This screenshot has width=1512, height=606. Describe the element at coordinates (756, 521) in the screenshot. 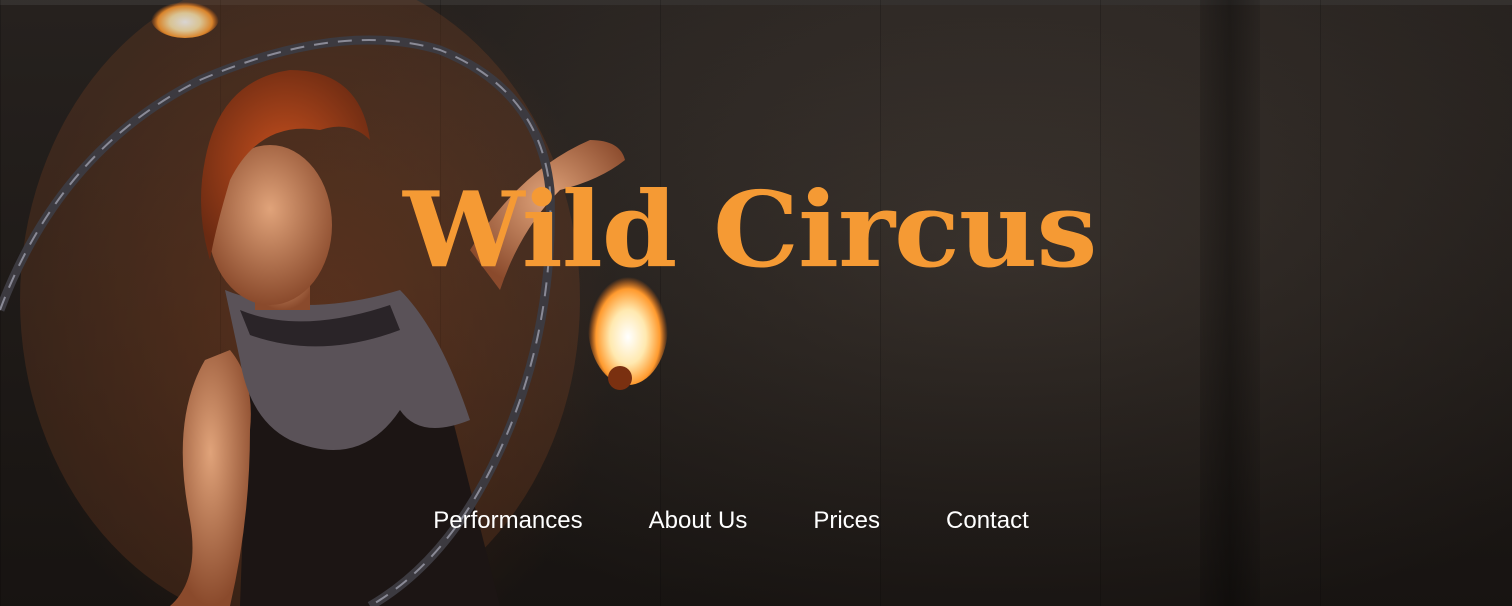

I see `main-navigation: Performances About Us Prices Contact` at that location.